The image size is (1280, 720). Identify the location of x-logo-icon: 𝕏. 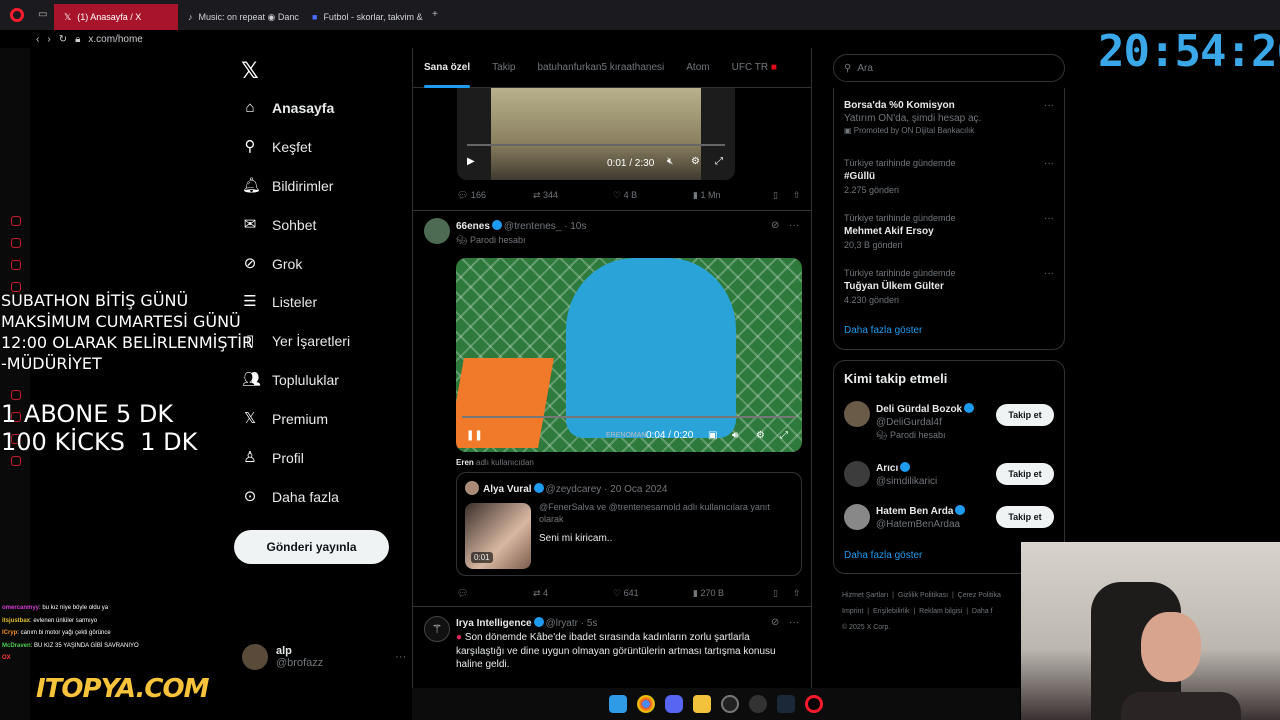
(250, 71).